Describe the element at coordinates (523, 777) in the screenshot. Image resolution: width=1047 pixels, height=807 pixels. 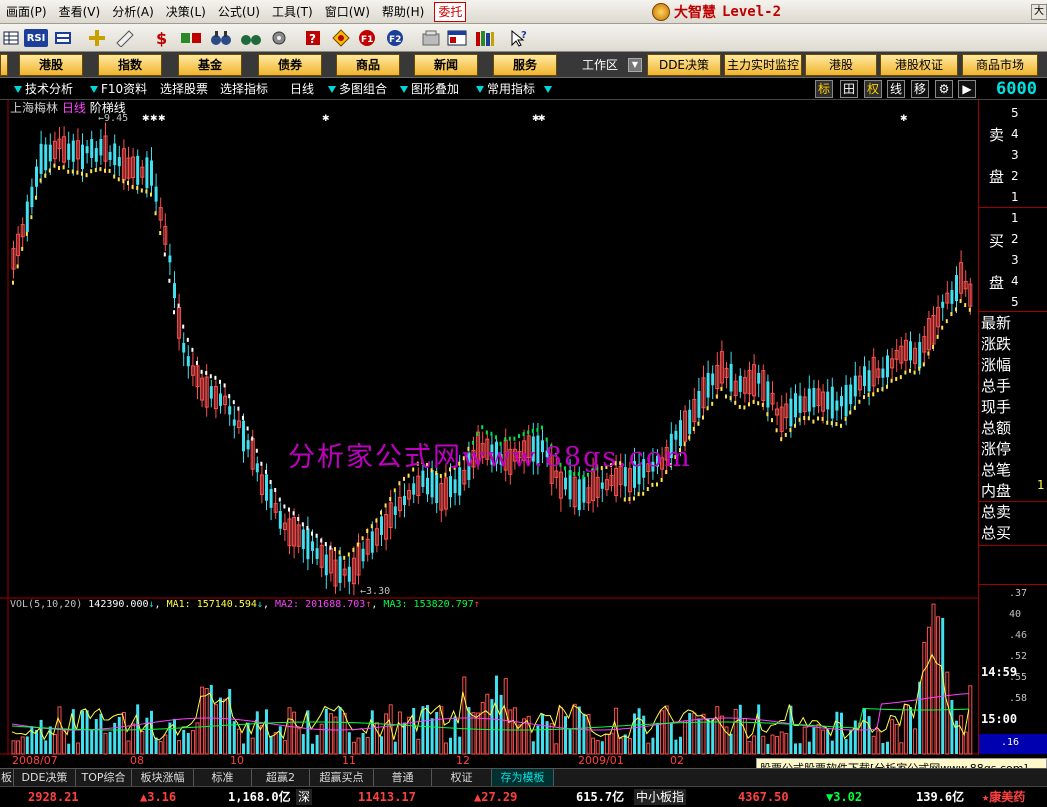
I see `tab-save-template: 存为模板` at that location.